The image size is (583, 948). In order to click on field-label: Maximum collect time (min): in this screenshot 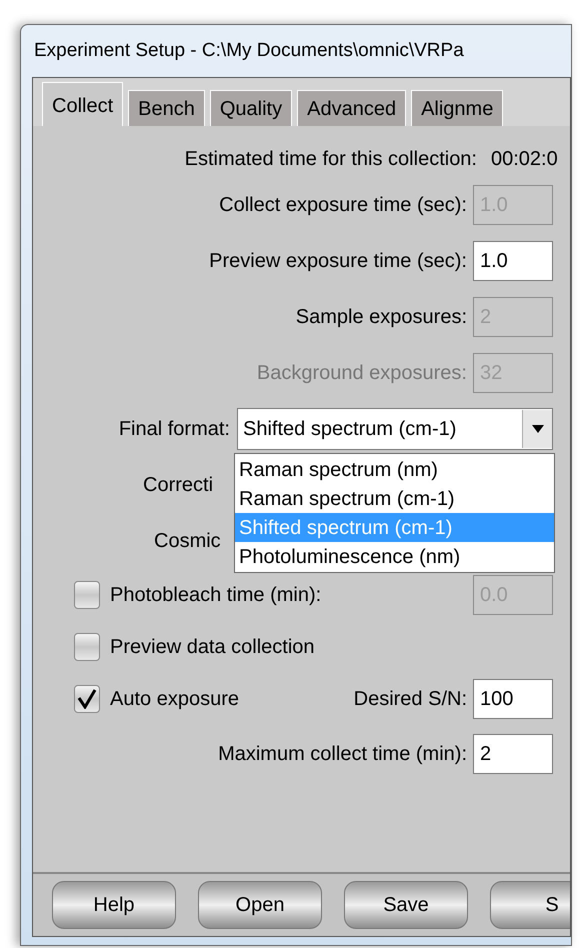, I will do `click(342, 754)`.